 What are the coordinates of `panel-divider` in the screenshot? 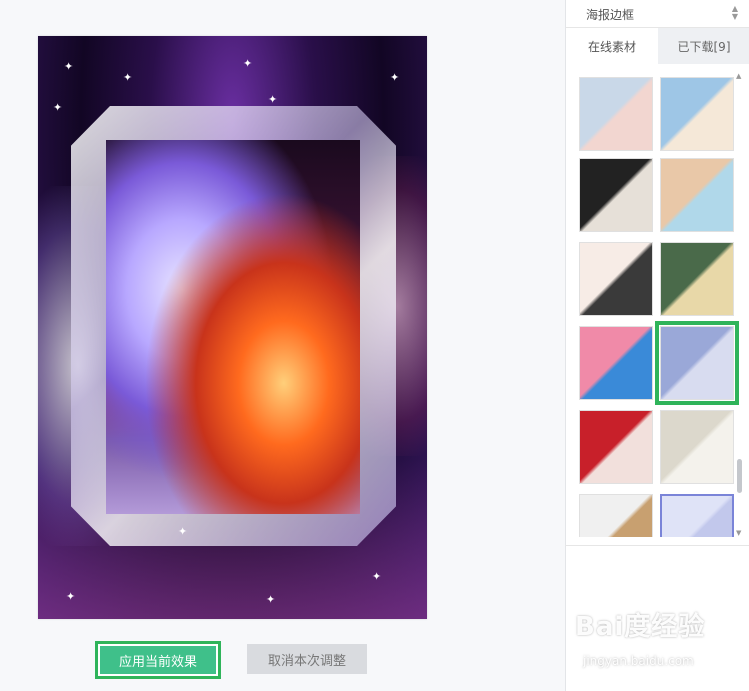 It's located at (657, 545).